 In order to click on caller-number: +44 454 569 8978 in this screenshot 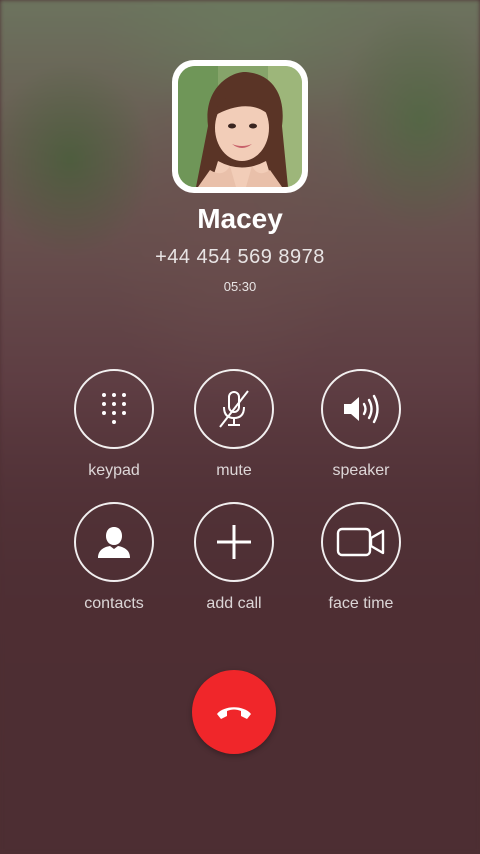, I will do `click(240, 257)`.